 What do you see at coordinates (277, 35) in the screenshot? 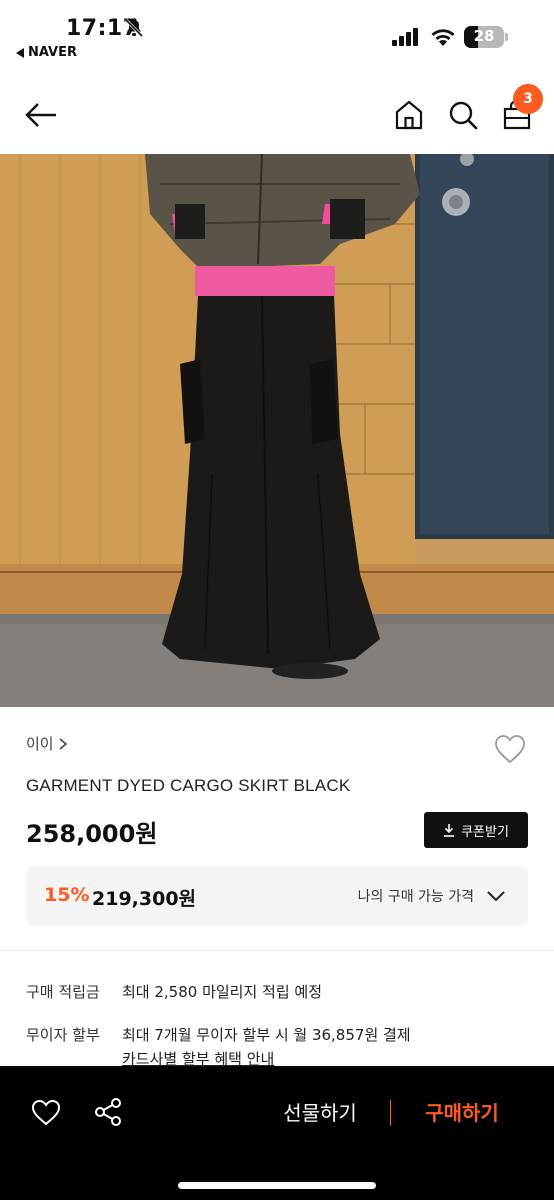
I see `status-bar: 17:17 NAVER 28` at bounding box center [277, 35].